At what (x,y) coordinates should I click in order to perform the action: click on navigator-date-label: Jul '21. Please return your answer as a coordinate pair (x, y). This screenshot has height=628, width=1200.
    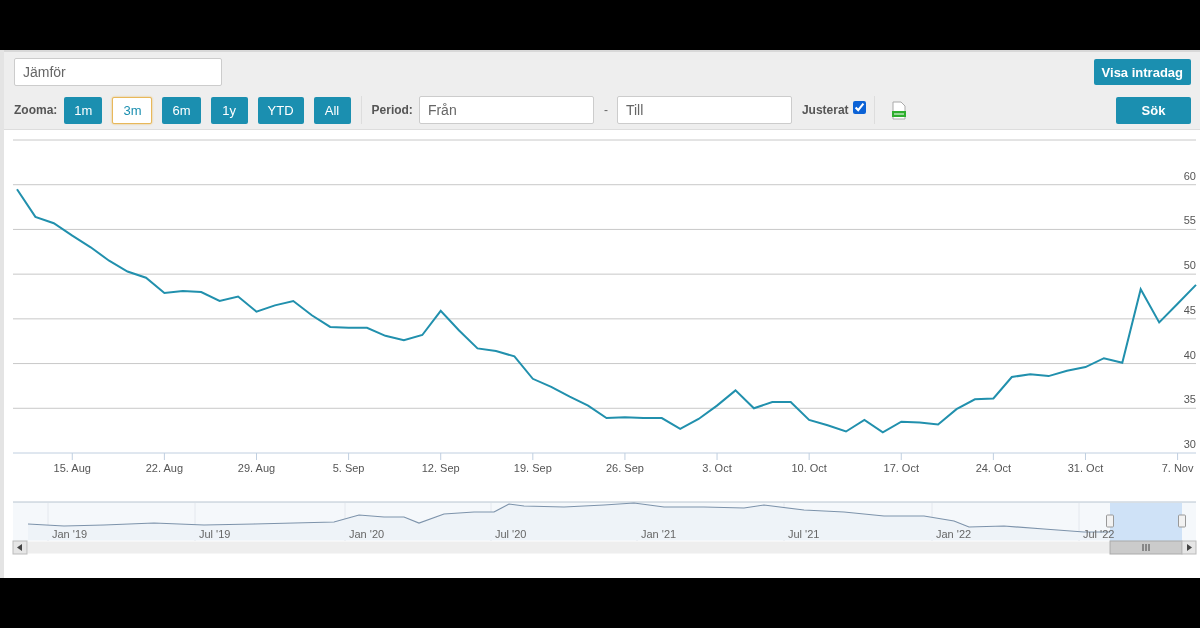
    Looking at the image, I should click on (804, 534).